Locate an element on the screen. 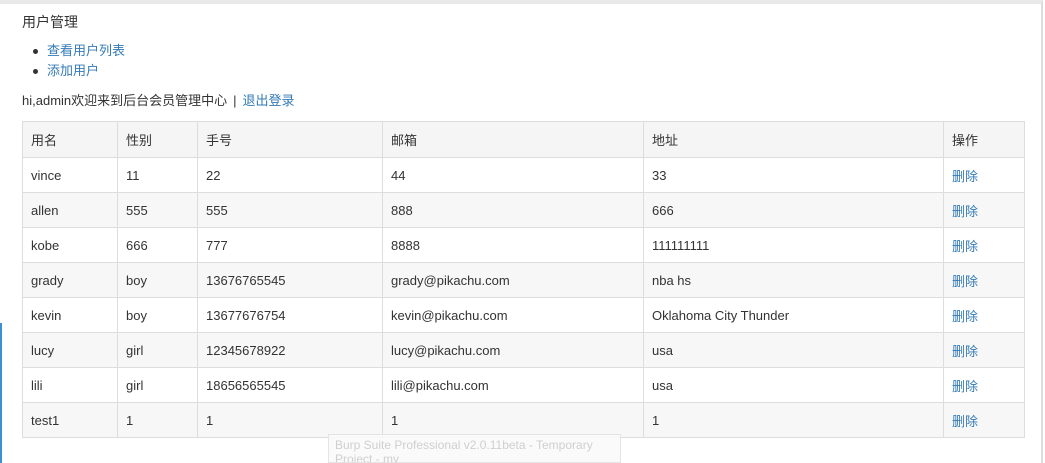 The width and height of the screenshot is (1045, 463). column-header-address: 地址 is located at coordinates (793, 139).